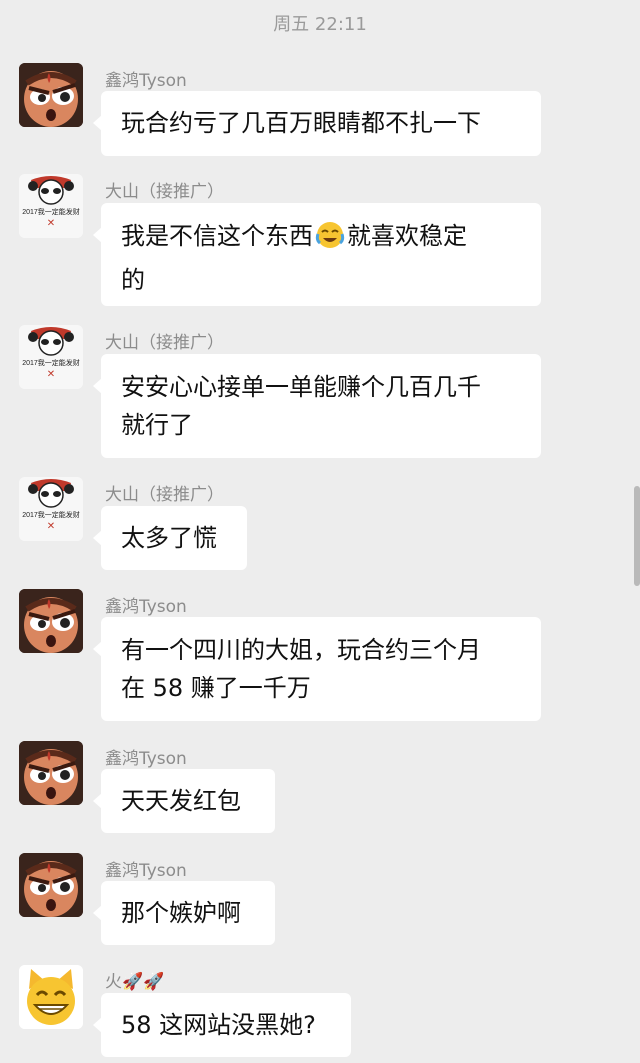 Image resolution: width=640 pixels, height=1063 pixels. Describe the element at coordinates (637, 536) in the screenshot. I see `scrollbar` at that location.